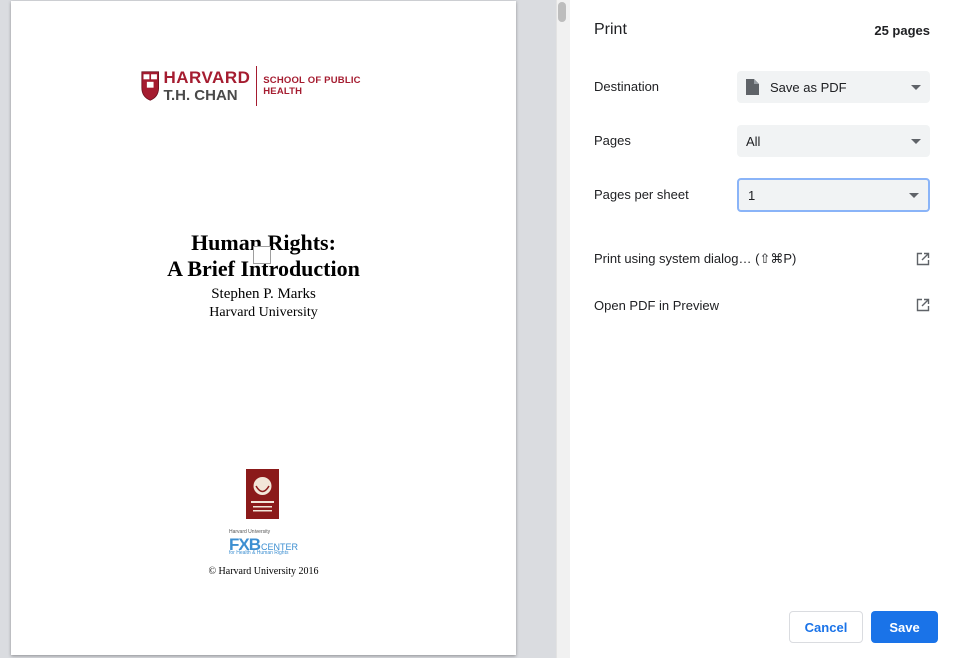  What do you see at coordinates (610, 29) in the screenshot?
I see `panel-title: Print` at bounding box center [610, 29].